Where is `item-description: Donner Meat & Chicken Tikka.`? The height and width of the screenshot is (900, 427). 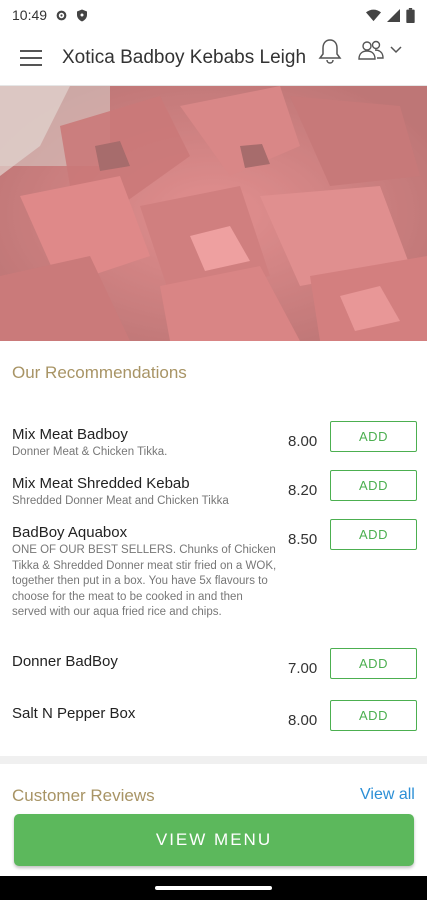 item-description: Donner Meat & Chicken Tikka. is located at coordinates (90, 452).